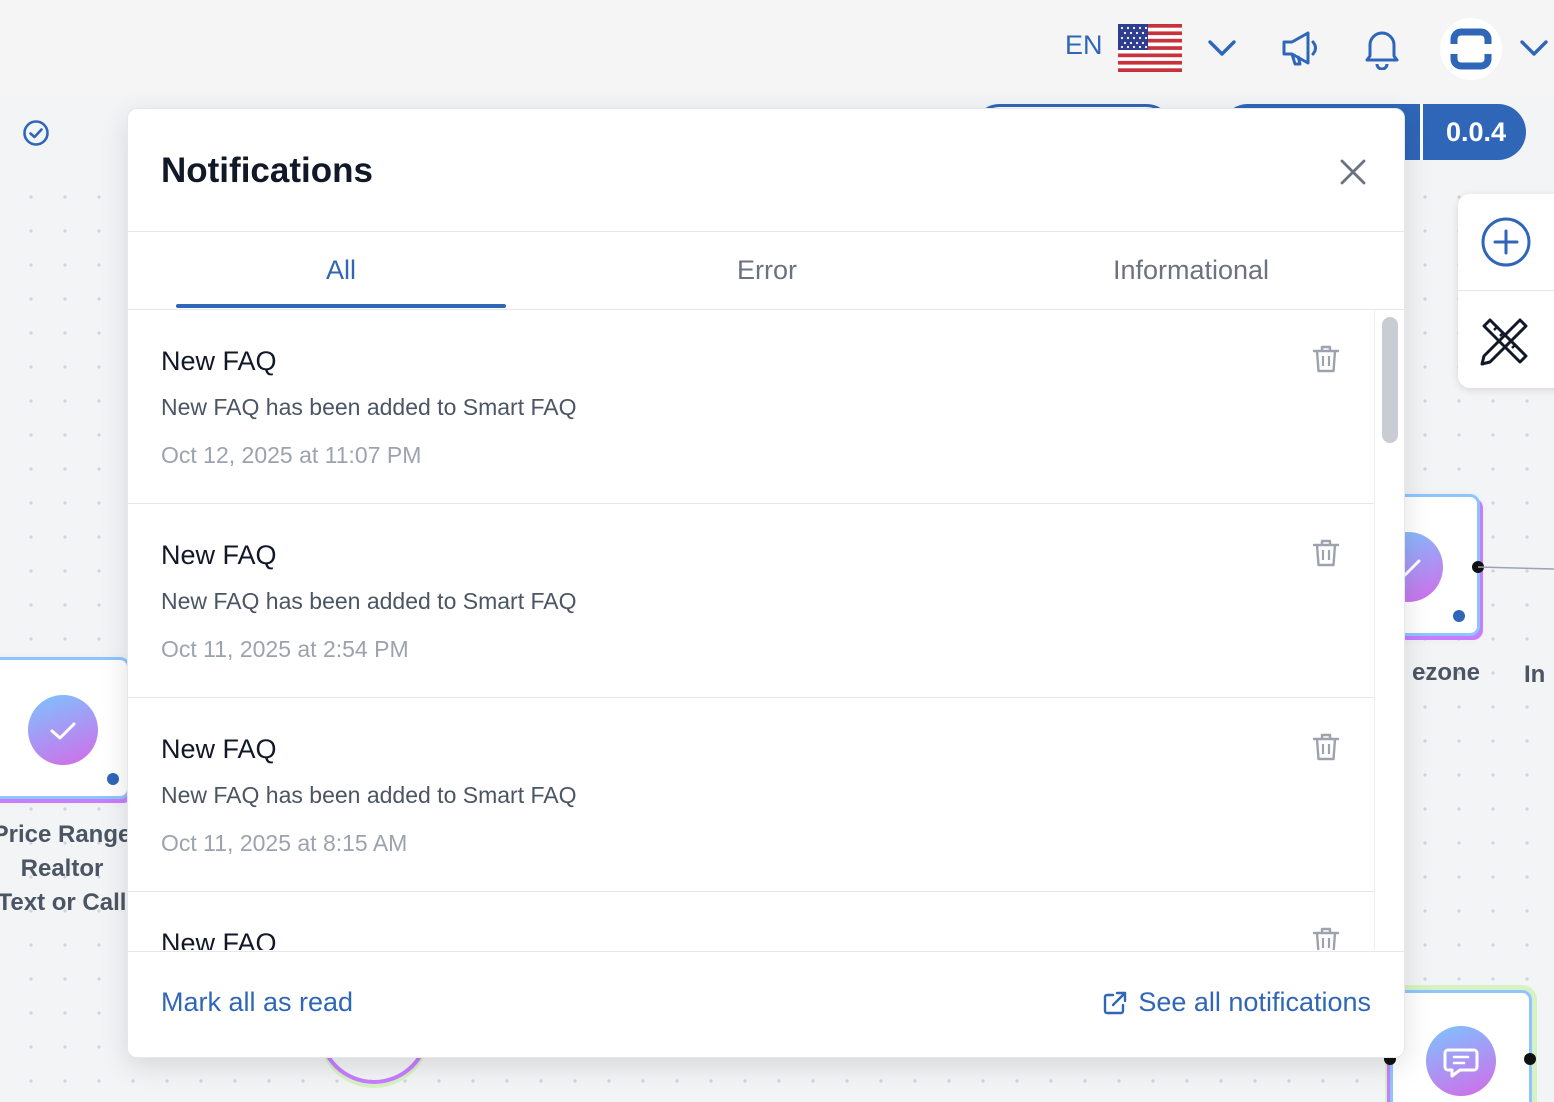  Describe the element at coordinates (257, 1002) in the screenshot. I see `mark-all-read-link: Mark all as read` at that location.